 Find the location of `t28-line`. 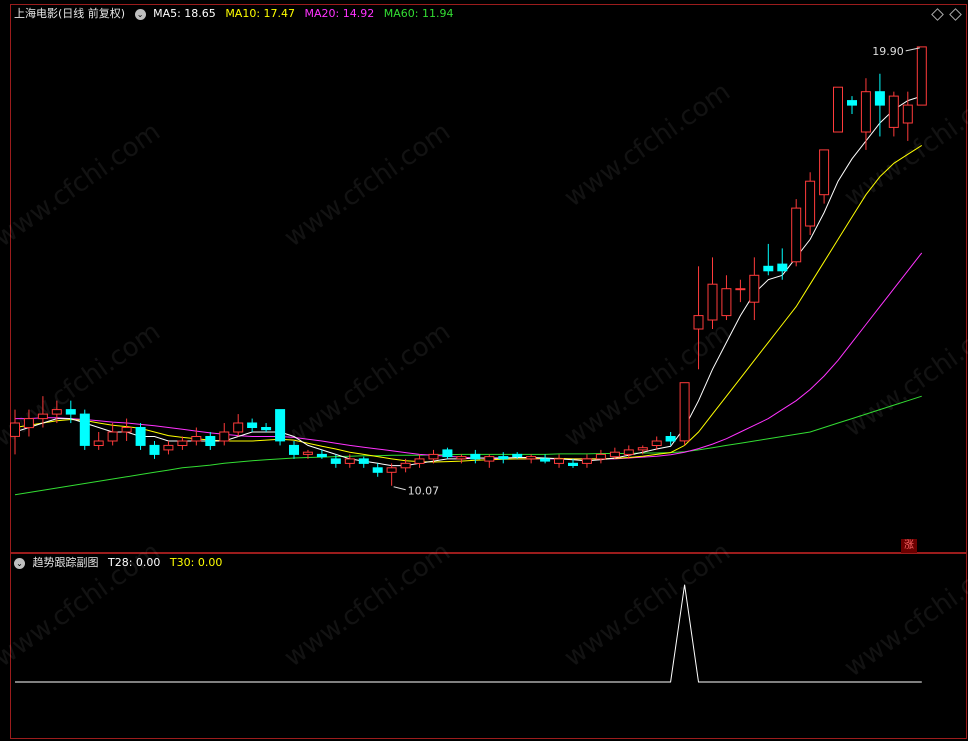

t28-line is located at coordinates (468, 633).